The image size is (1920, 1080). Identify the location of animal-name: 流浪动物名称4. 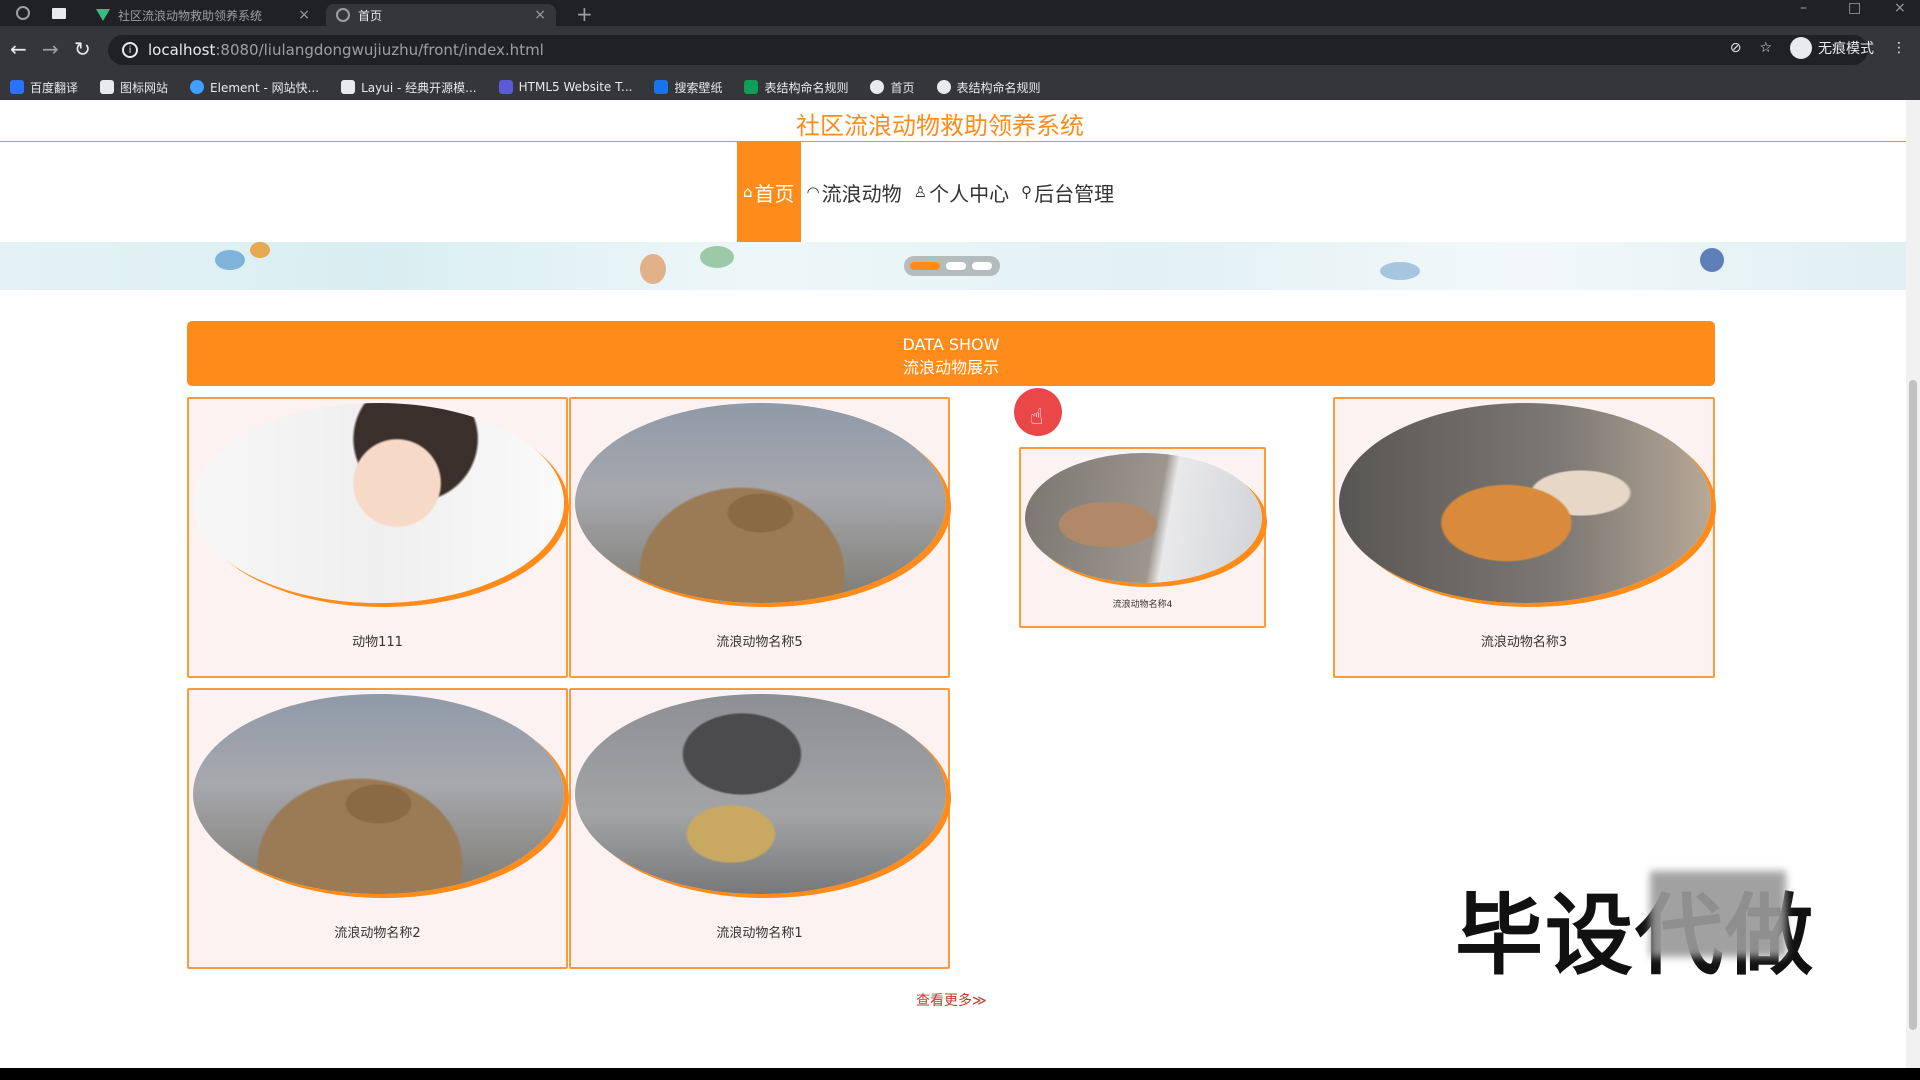
(1142, 605).